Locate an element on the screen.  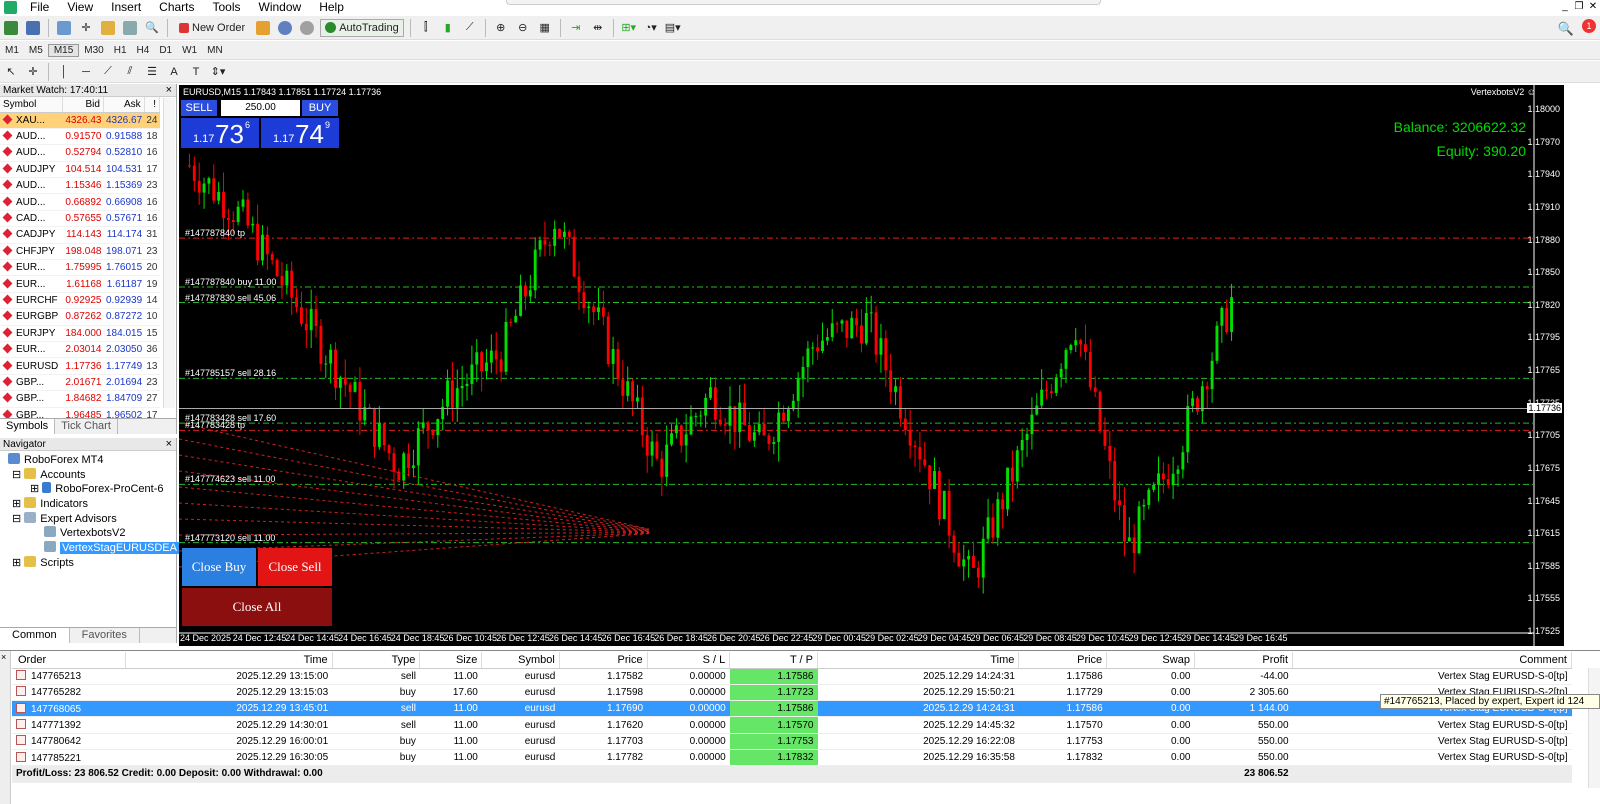
navigator-icon is located at coordinates (108, 28).